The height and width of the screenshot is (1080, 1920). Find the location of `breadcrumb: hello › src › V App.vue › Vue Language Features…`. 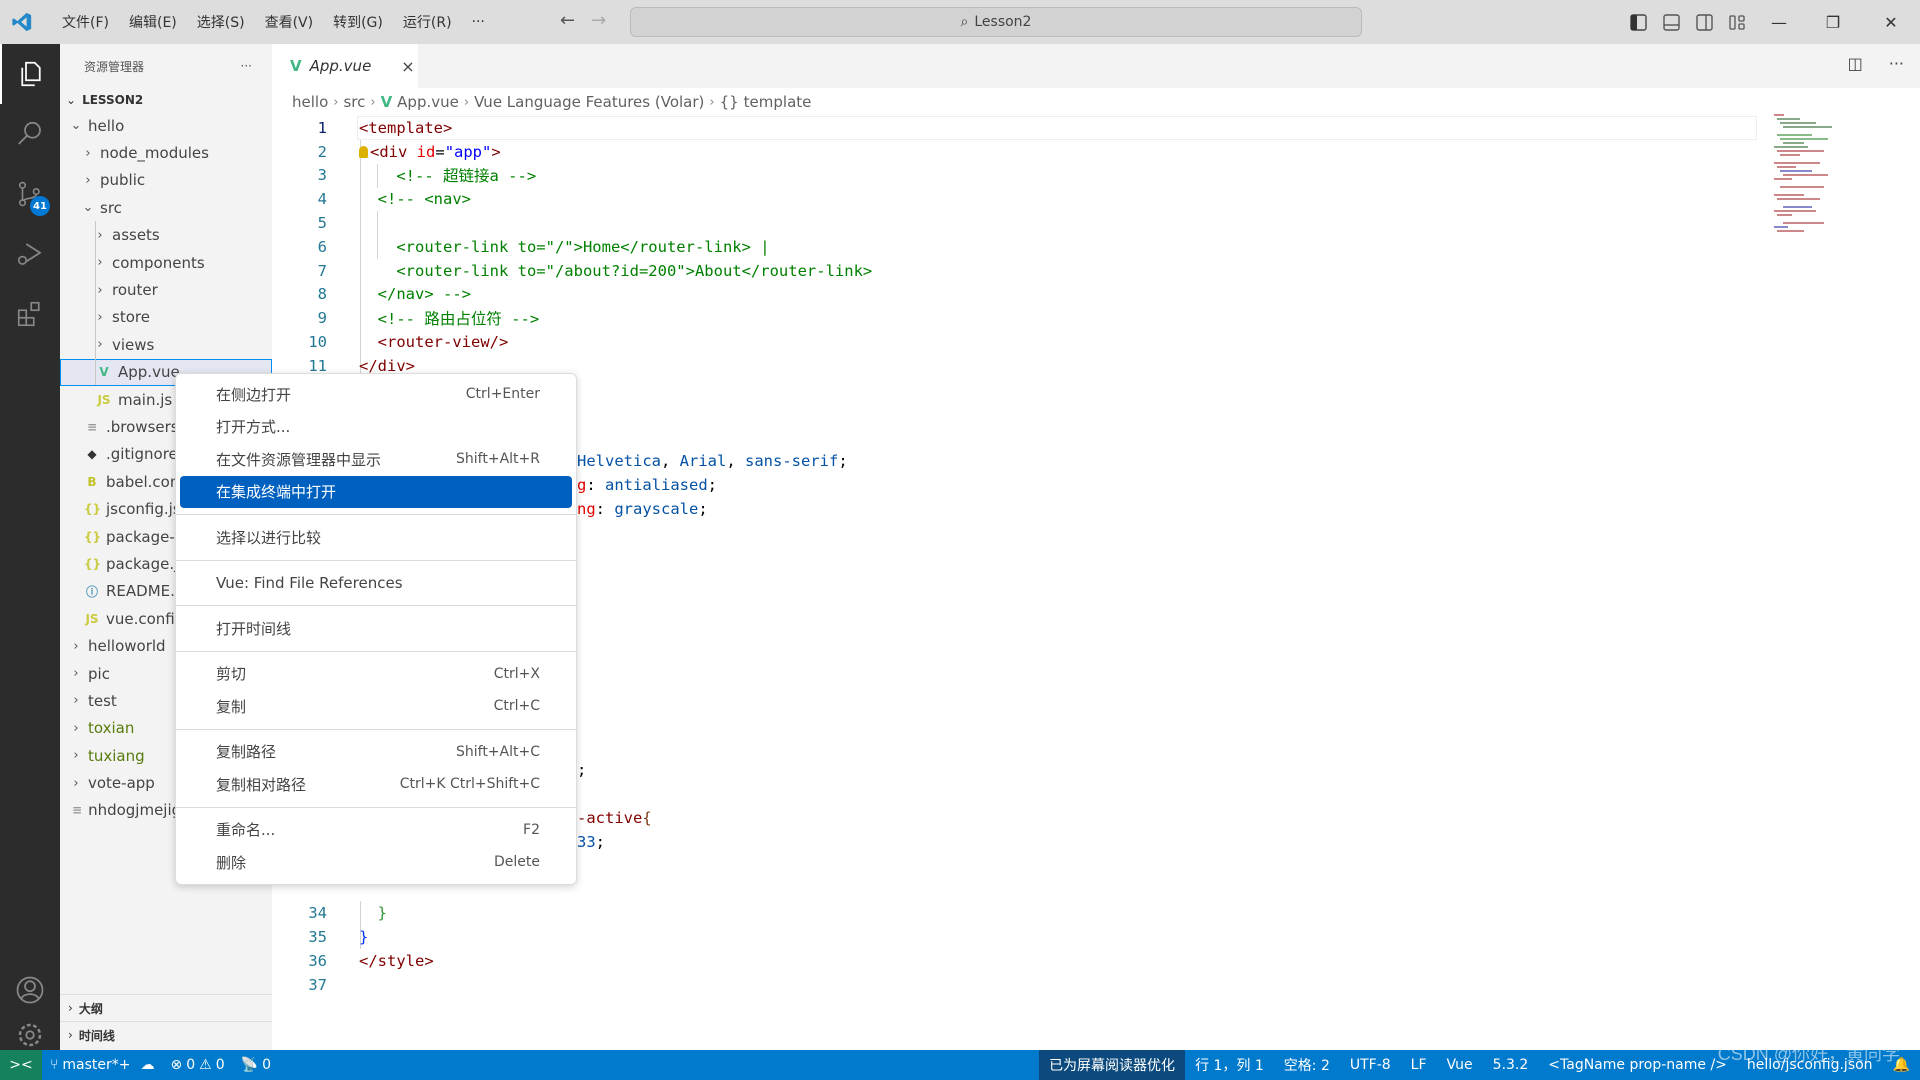

breadcrumb: hello › src › V App.vue › Vue Language Features… is located at coordinates (1096, 102).